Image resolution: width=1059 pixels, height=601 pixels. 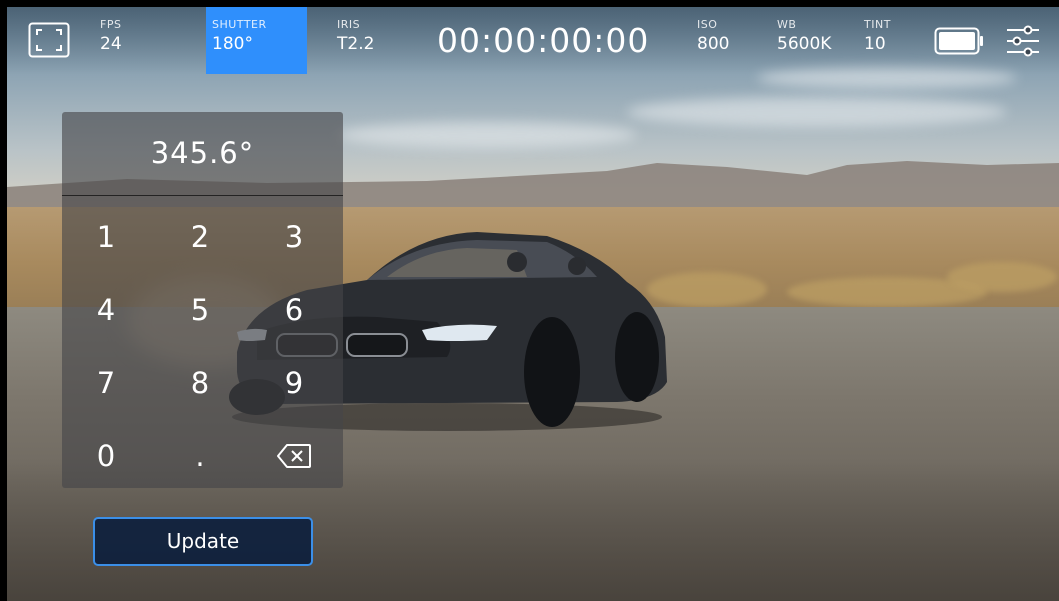 I want to click on wb-control: WB 5600K, so click(x=804, y=30).